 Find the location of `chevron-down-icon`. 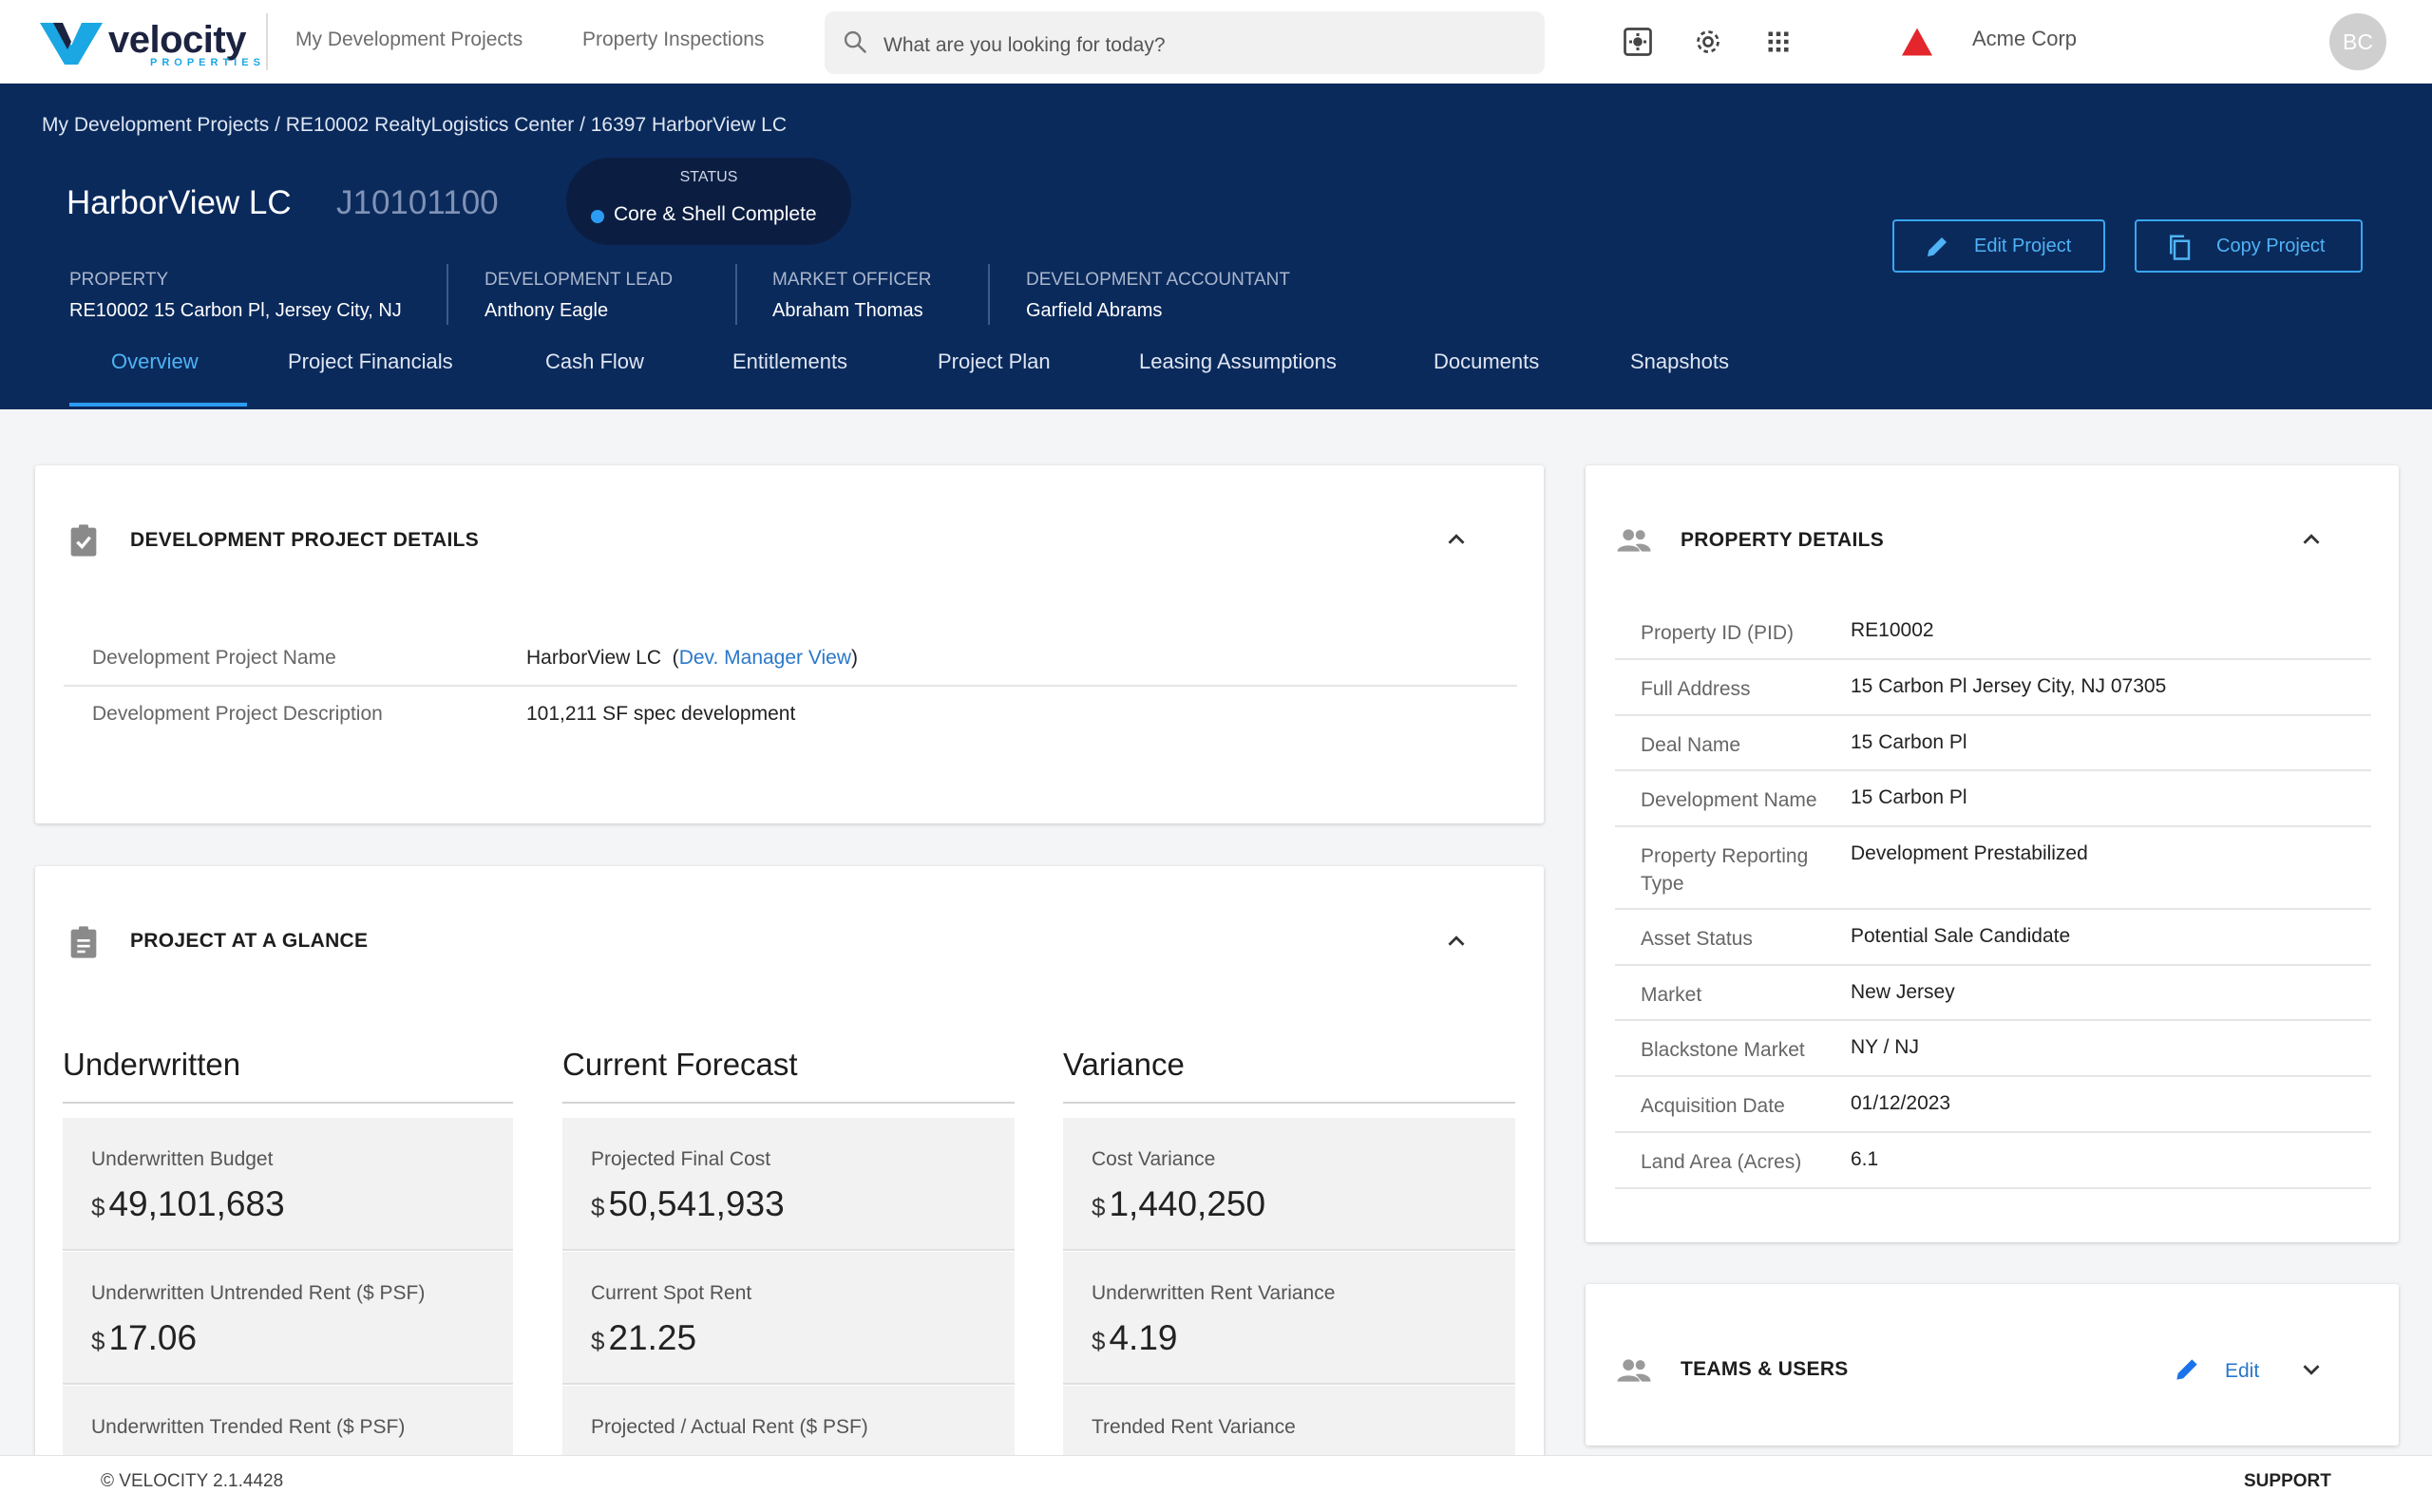

chevron-down-icon is located at coordinates (2311, 1370).